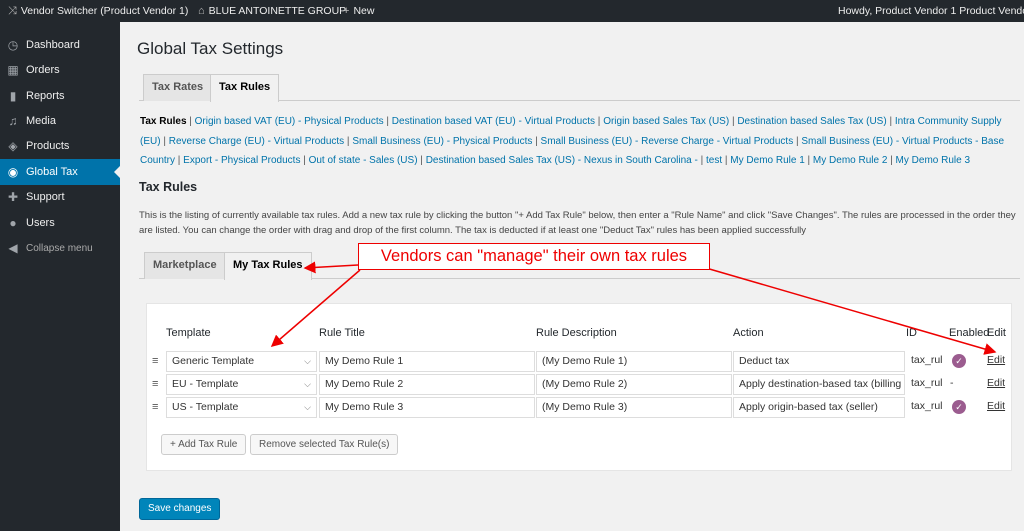 The width and height of the screenshot is (1024, 531). Describe the element at coordinates (185, 265) in the screenshot. I see `tab-marketplace: Marketplace` at that location.